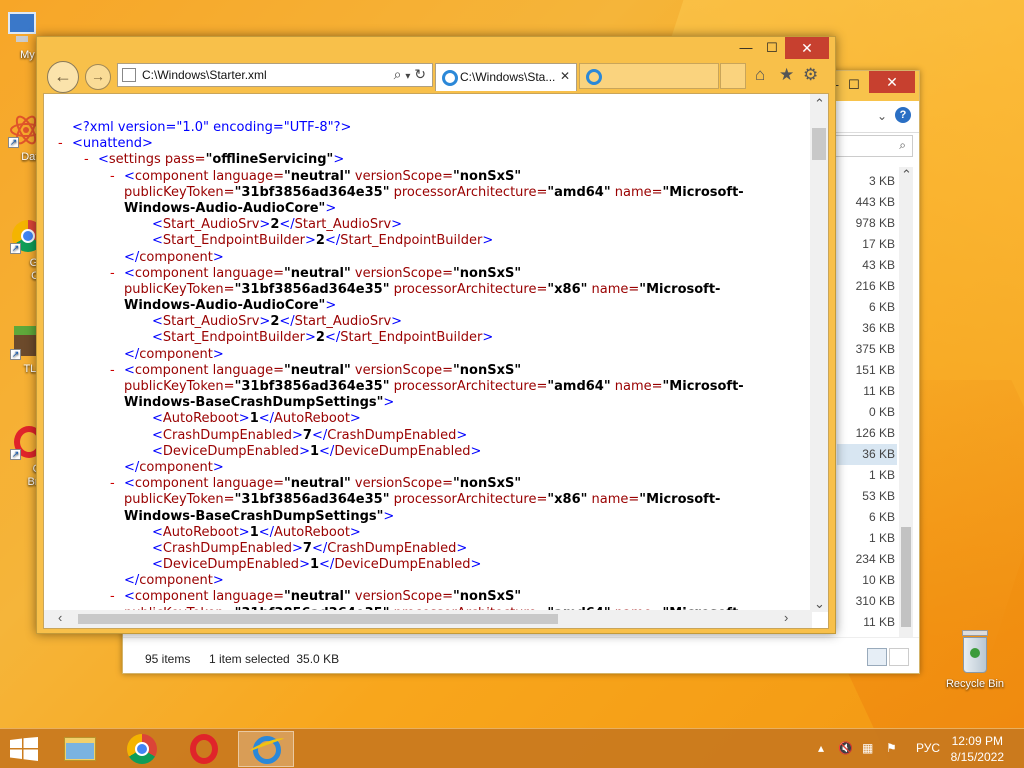 The height and width of the screenshot is (768, 1024). I want to click on file-size-cell: 3 KB, so click(867, 181).